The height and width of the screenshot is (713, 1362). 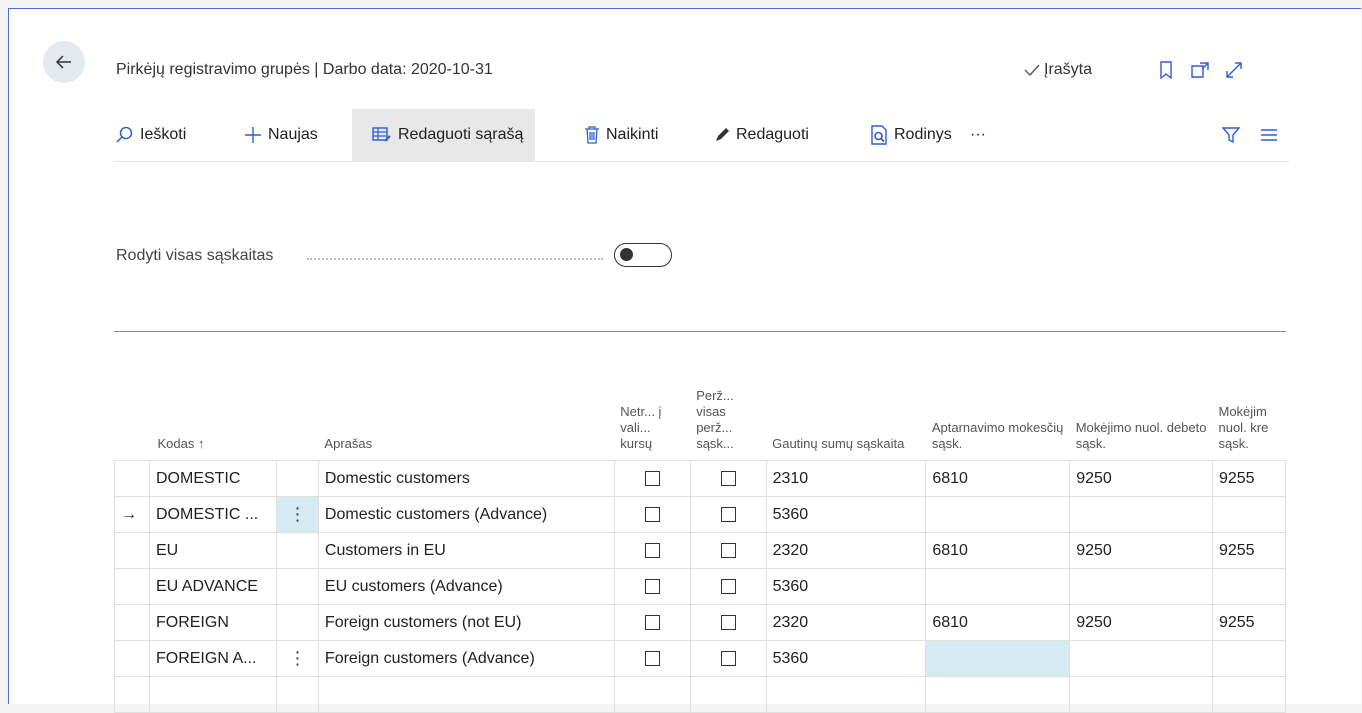 What do you see at coordinates (466, 658) in the screenshot?
I see `cell-description: Foreign customers (Advance)` at bounding box center [466, 658].